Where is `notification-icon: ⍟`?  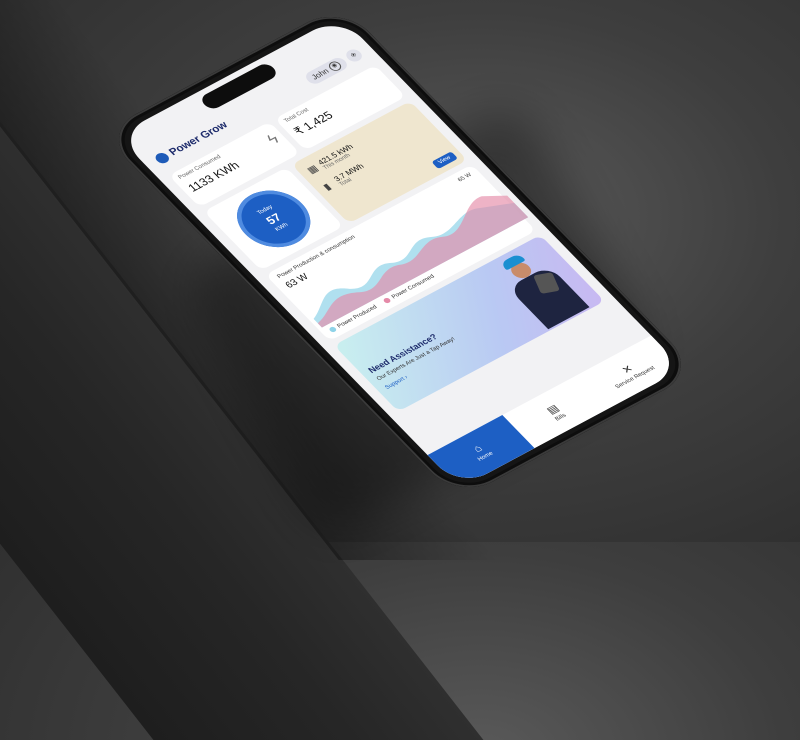 notification-icon: ⍟ is located at coordinates (354, 55).